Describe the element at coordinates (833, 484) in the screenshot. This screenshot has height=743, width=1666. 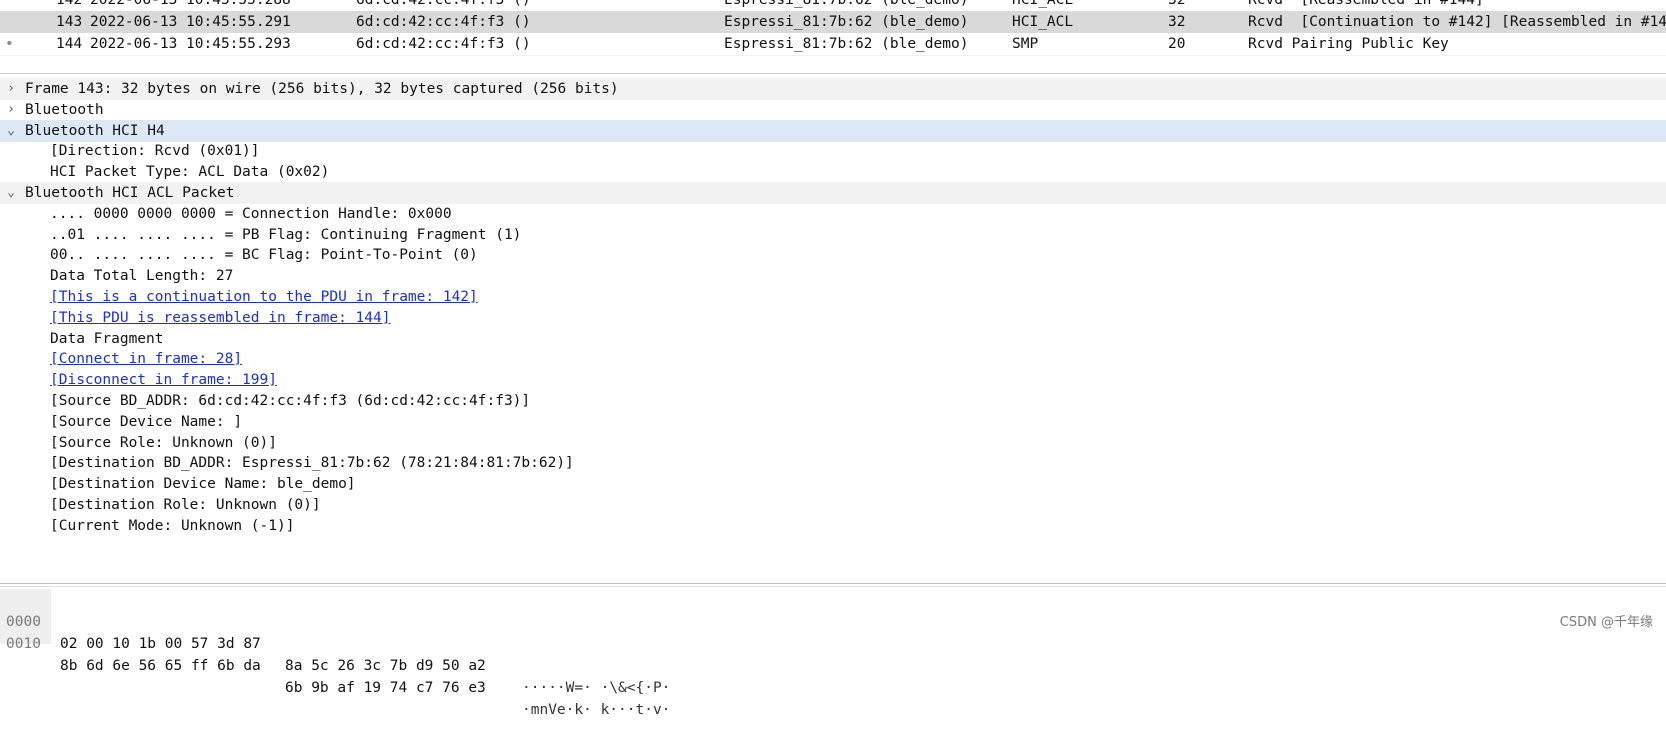
I see `tree-field: [Destination Device Name: ble_demo]` at that location.